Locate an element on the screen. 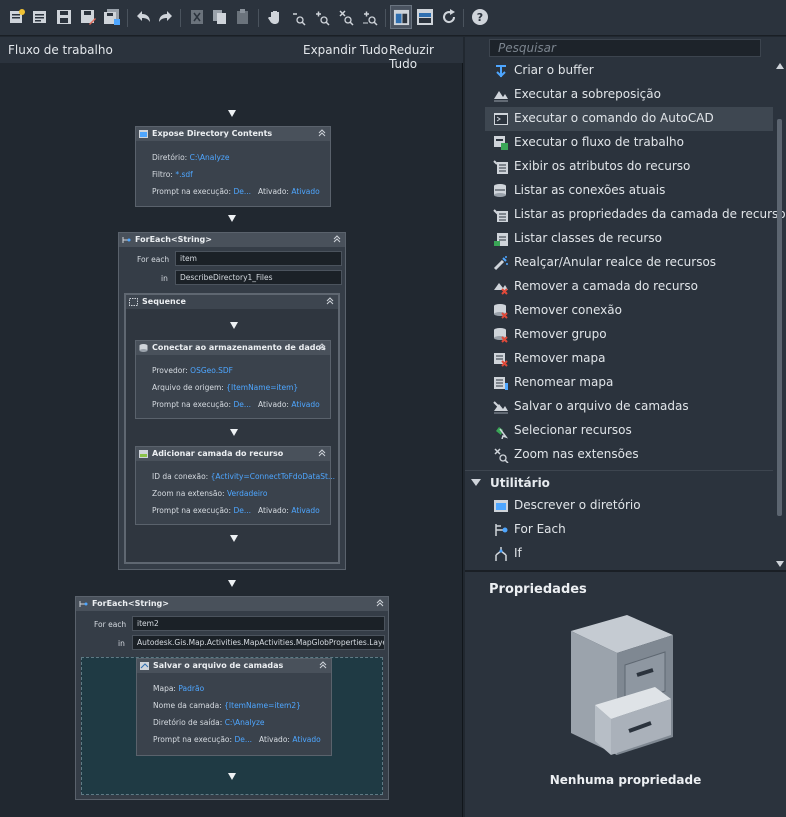 The image size is (786, 817). zoom-extents-icon is located at coordinates (346, 17).